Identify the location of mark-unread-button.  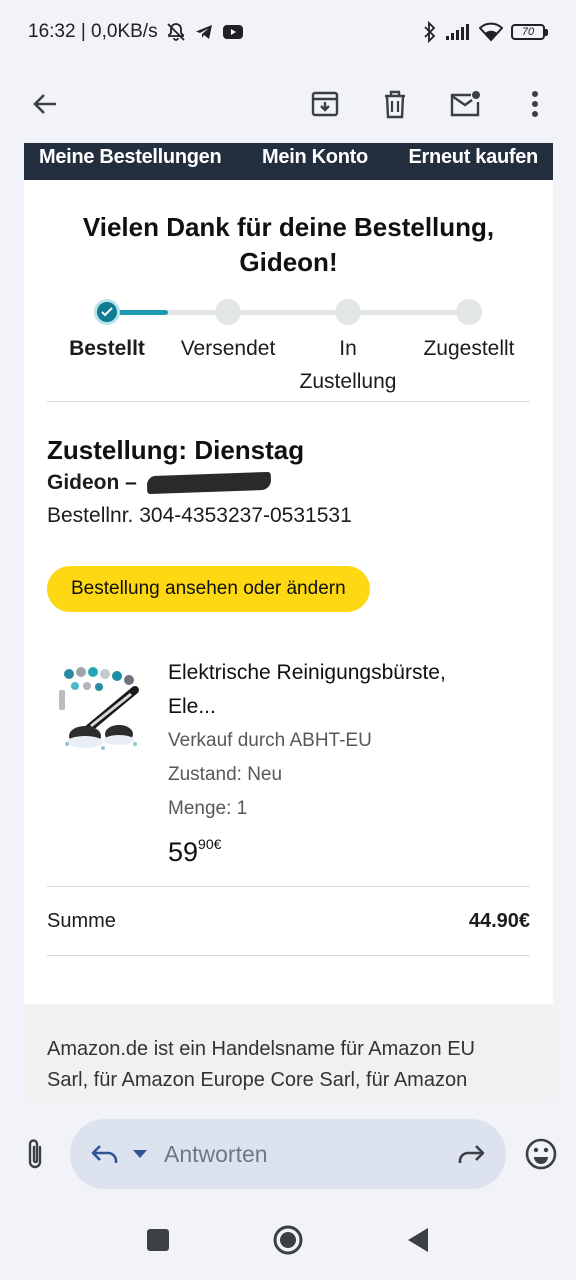
(465, 104).